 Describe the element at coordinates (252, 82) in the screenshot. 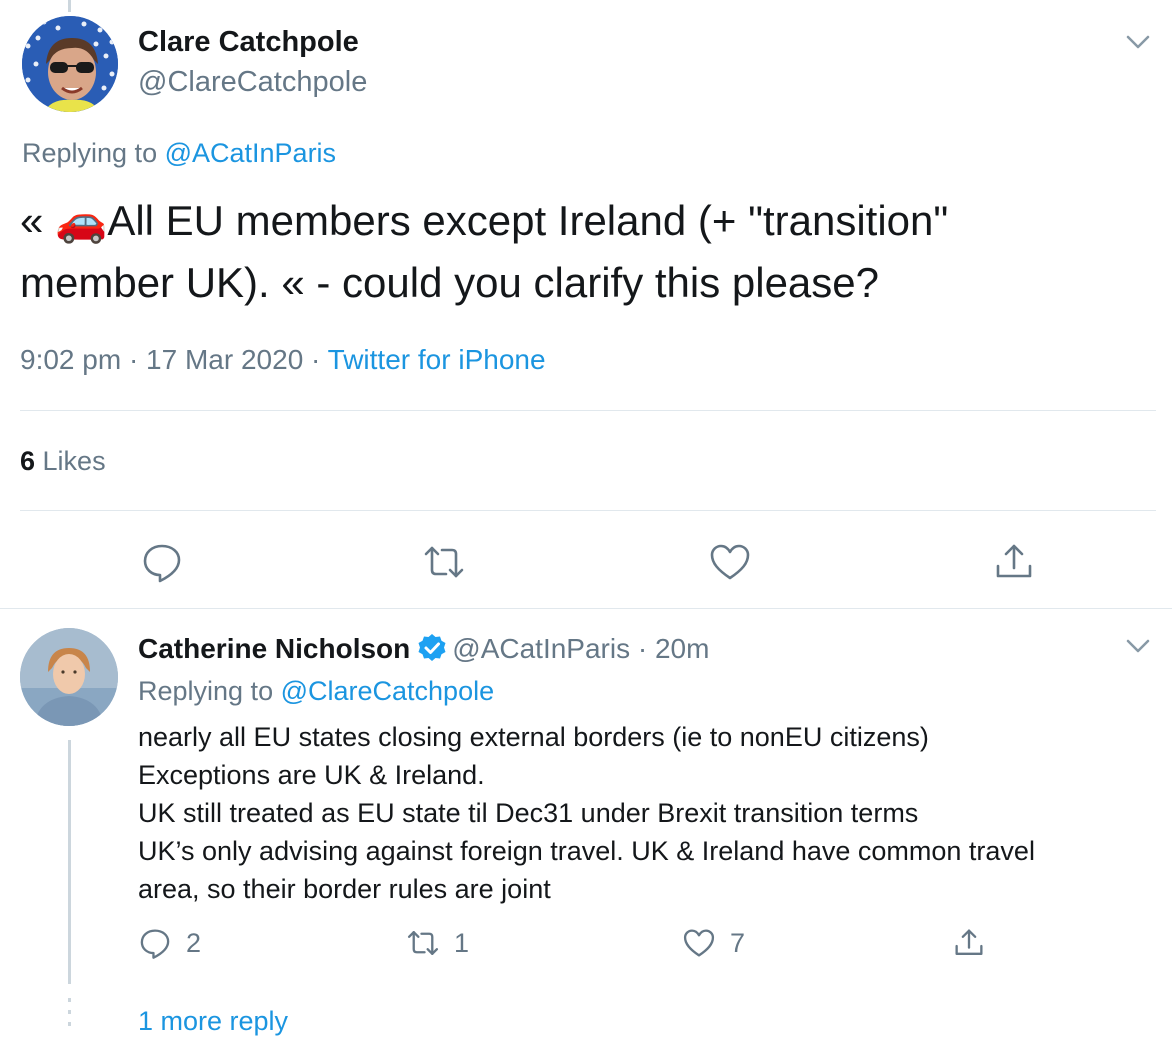

I see `author-handle: @ClareCatchpole` at that location.